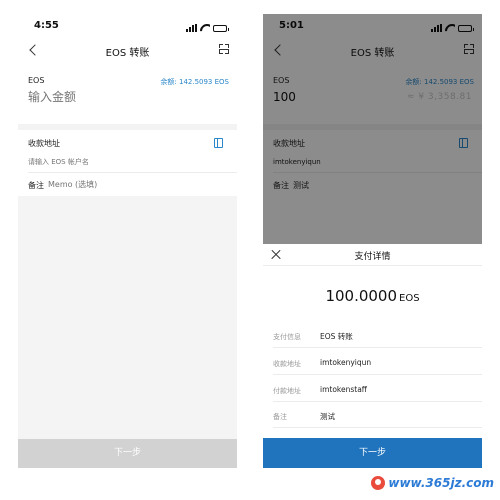  I want to click on sheet-title: 支付详情, so click(372, 257).